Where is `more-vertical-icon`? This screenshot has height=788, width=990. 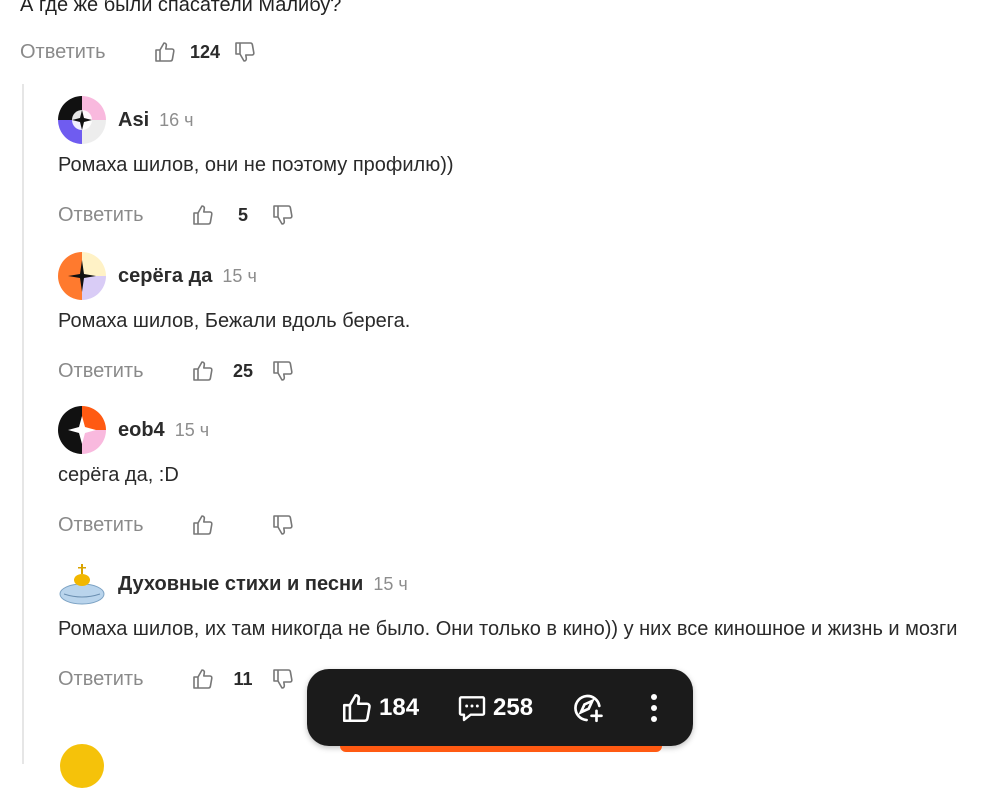 more-vertical-icon is located at coordinates (654, 707).